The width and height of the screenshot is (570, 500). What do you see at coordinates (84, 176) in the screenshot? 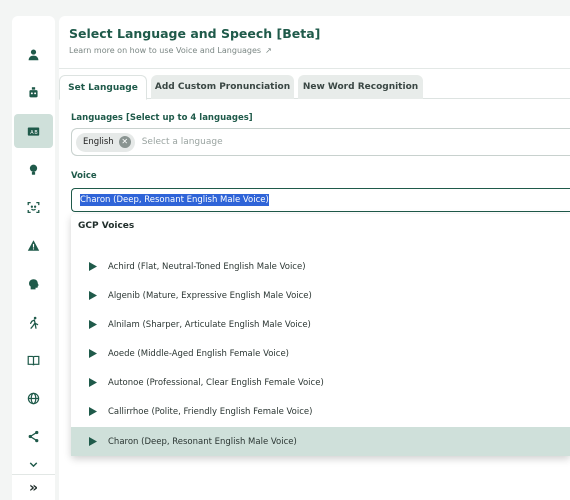
I see `voice-label: Voice` at bounding box center [84, 176].